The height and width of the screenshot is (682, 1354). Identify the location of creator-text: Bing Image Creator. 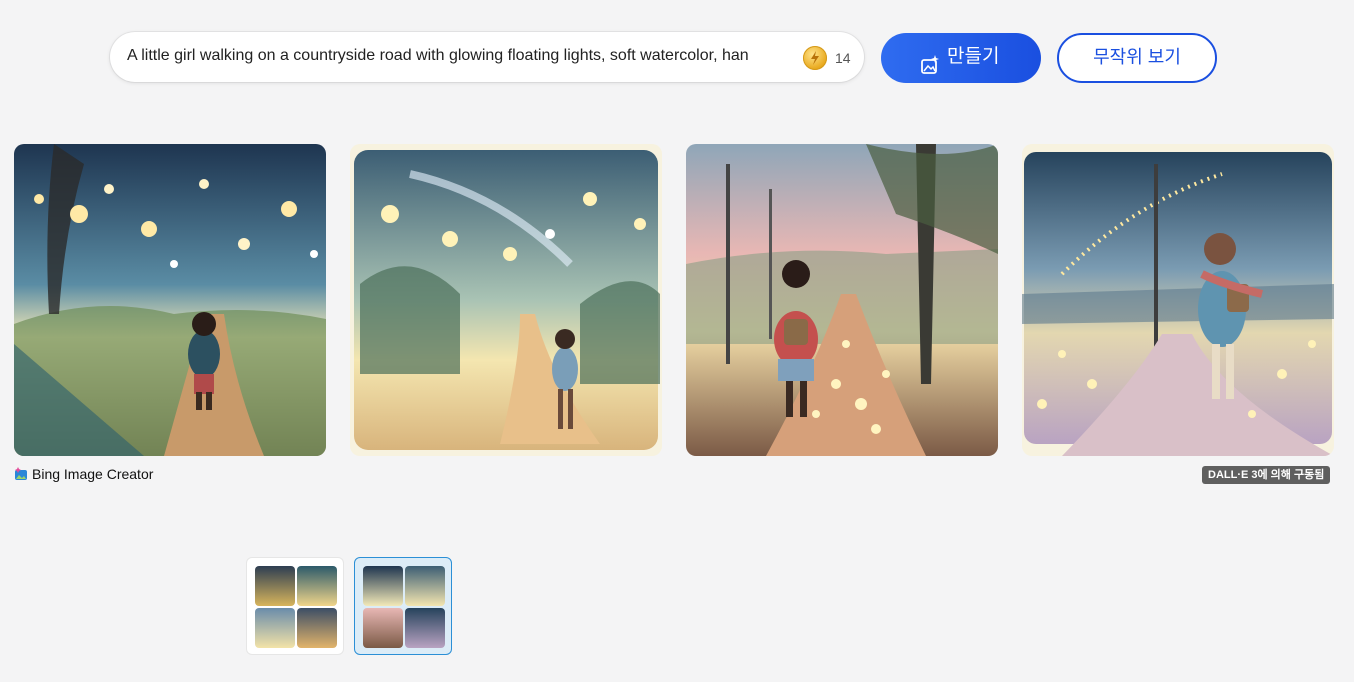
(93, 474).